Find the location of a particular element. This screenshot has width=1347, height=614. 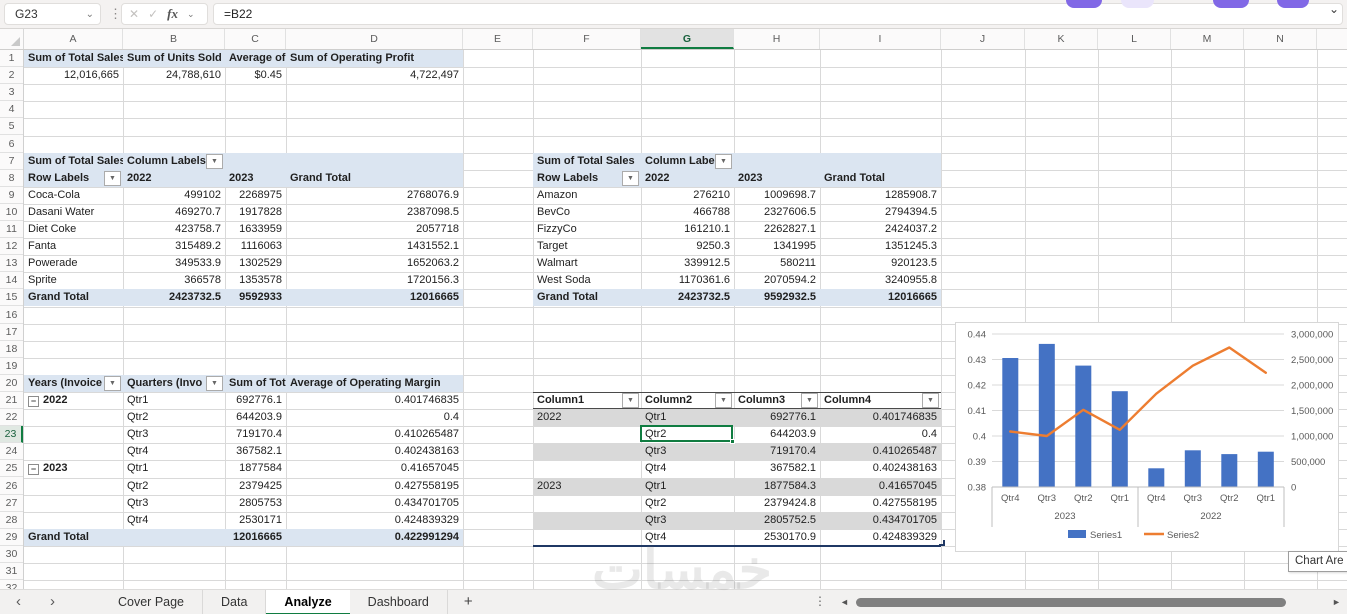

cell-G11: 161210.1 is located at coordinates (687, 229).